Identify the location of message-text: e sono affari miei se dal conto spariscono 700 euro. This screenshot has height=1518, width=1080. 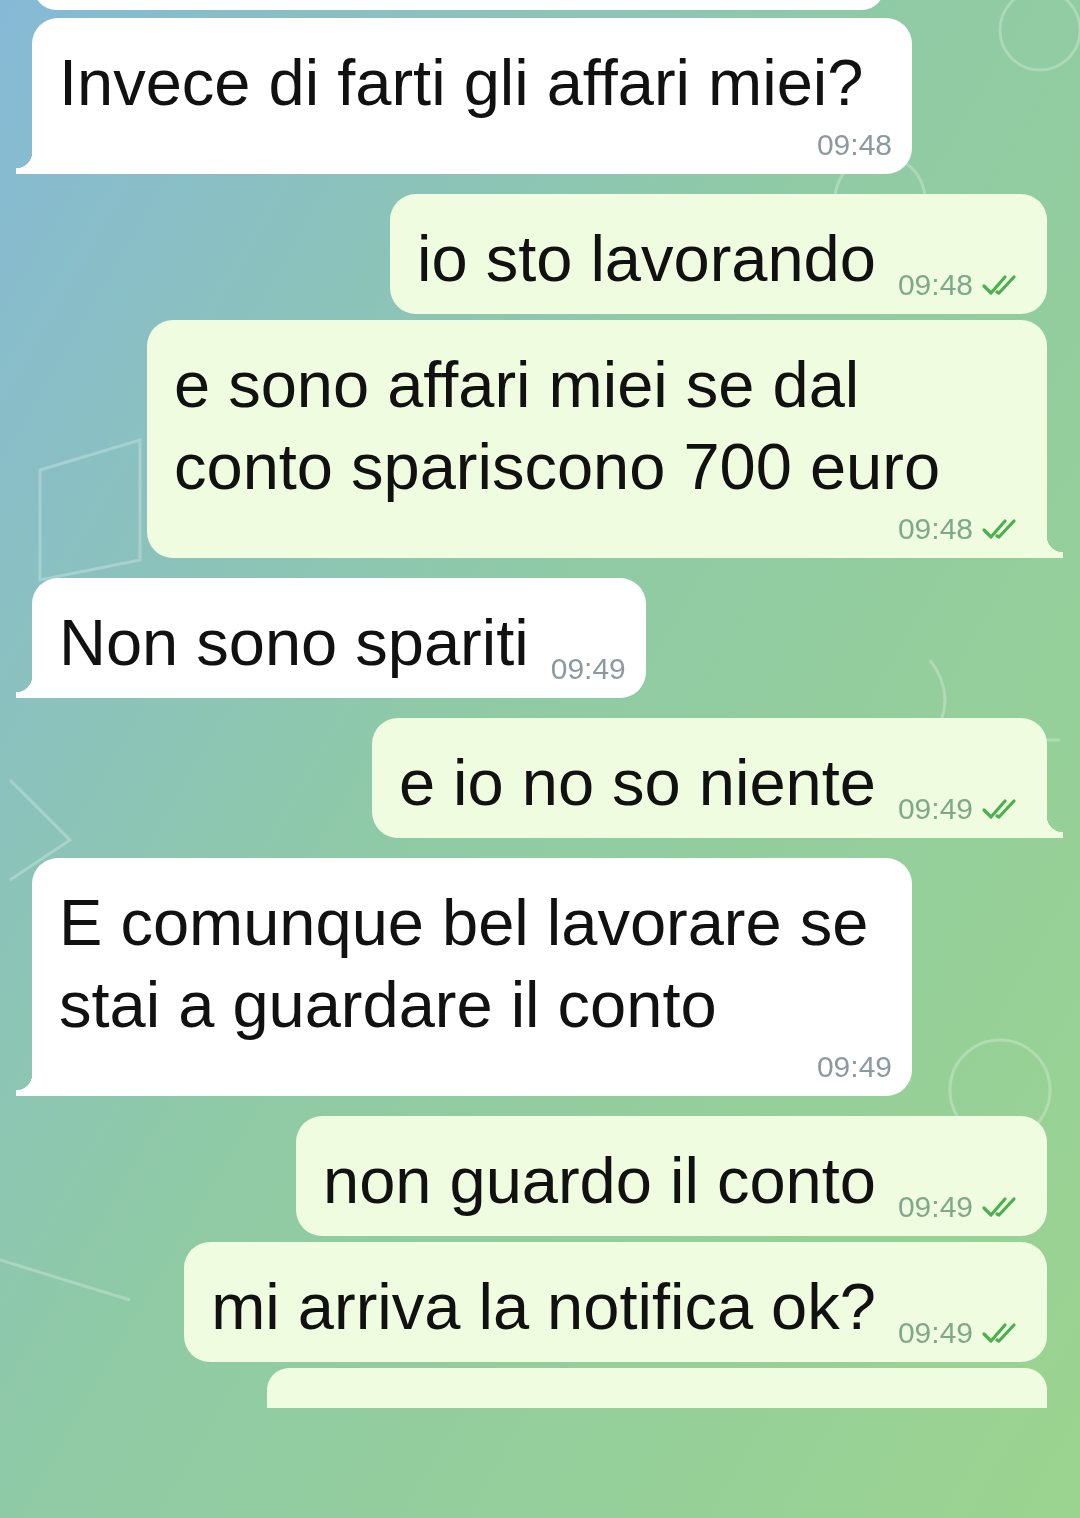
(558, 426).